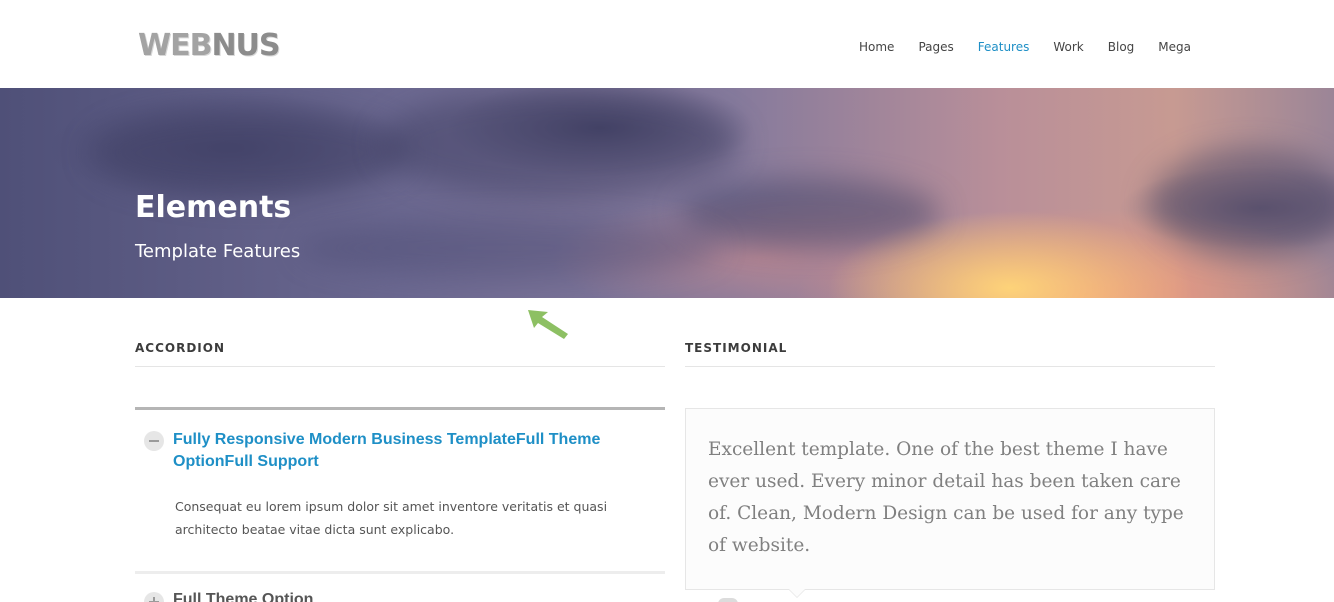  What do you see at coordinates (728, 600) in the screenshot?
I see `avatar` at bounding box center [728, 600].